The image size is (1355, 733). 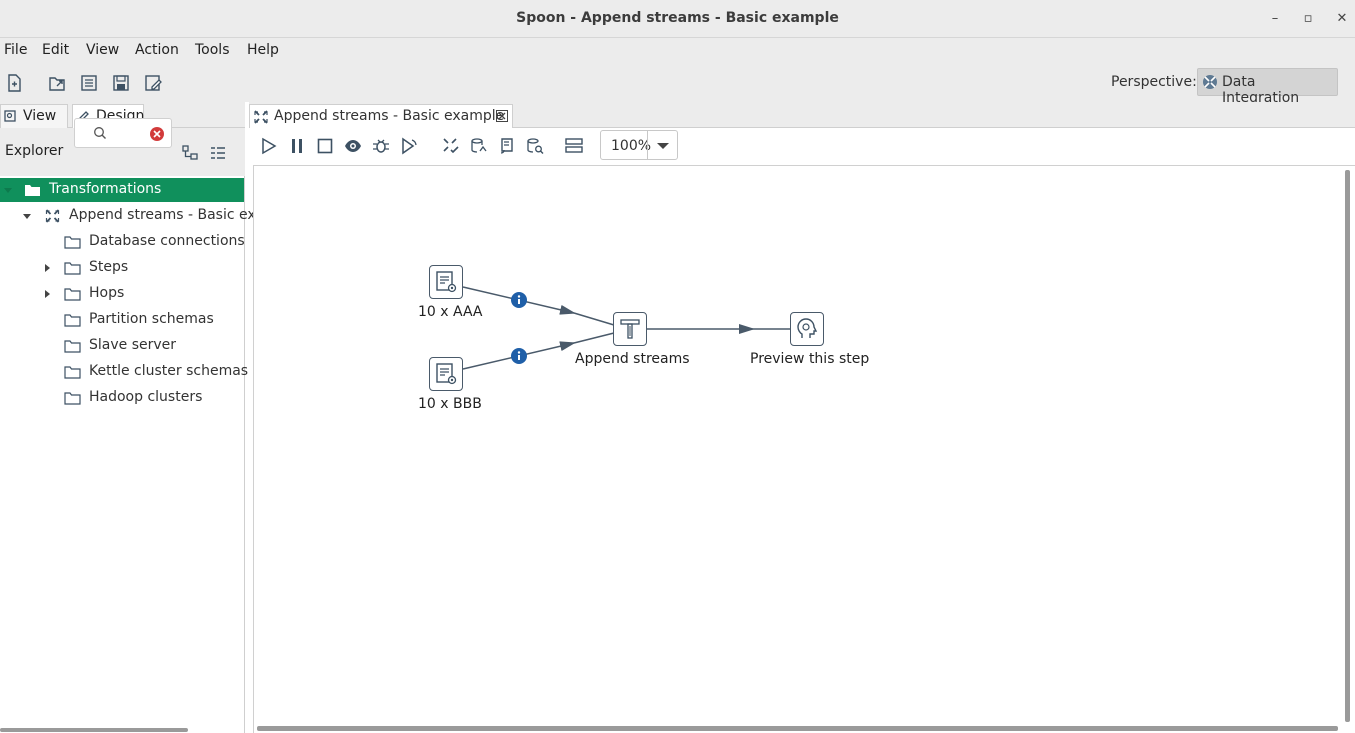 What do you see at coordinates (133, 345) in the screenshot?
I see `tree-item-label: Slave server` at bounding box center [133, 345].